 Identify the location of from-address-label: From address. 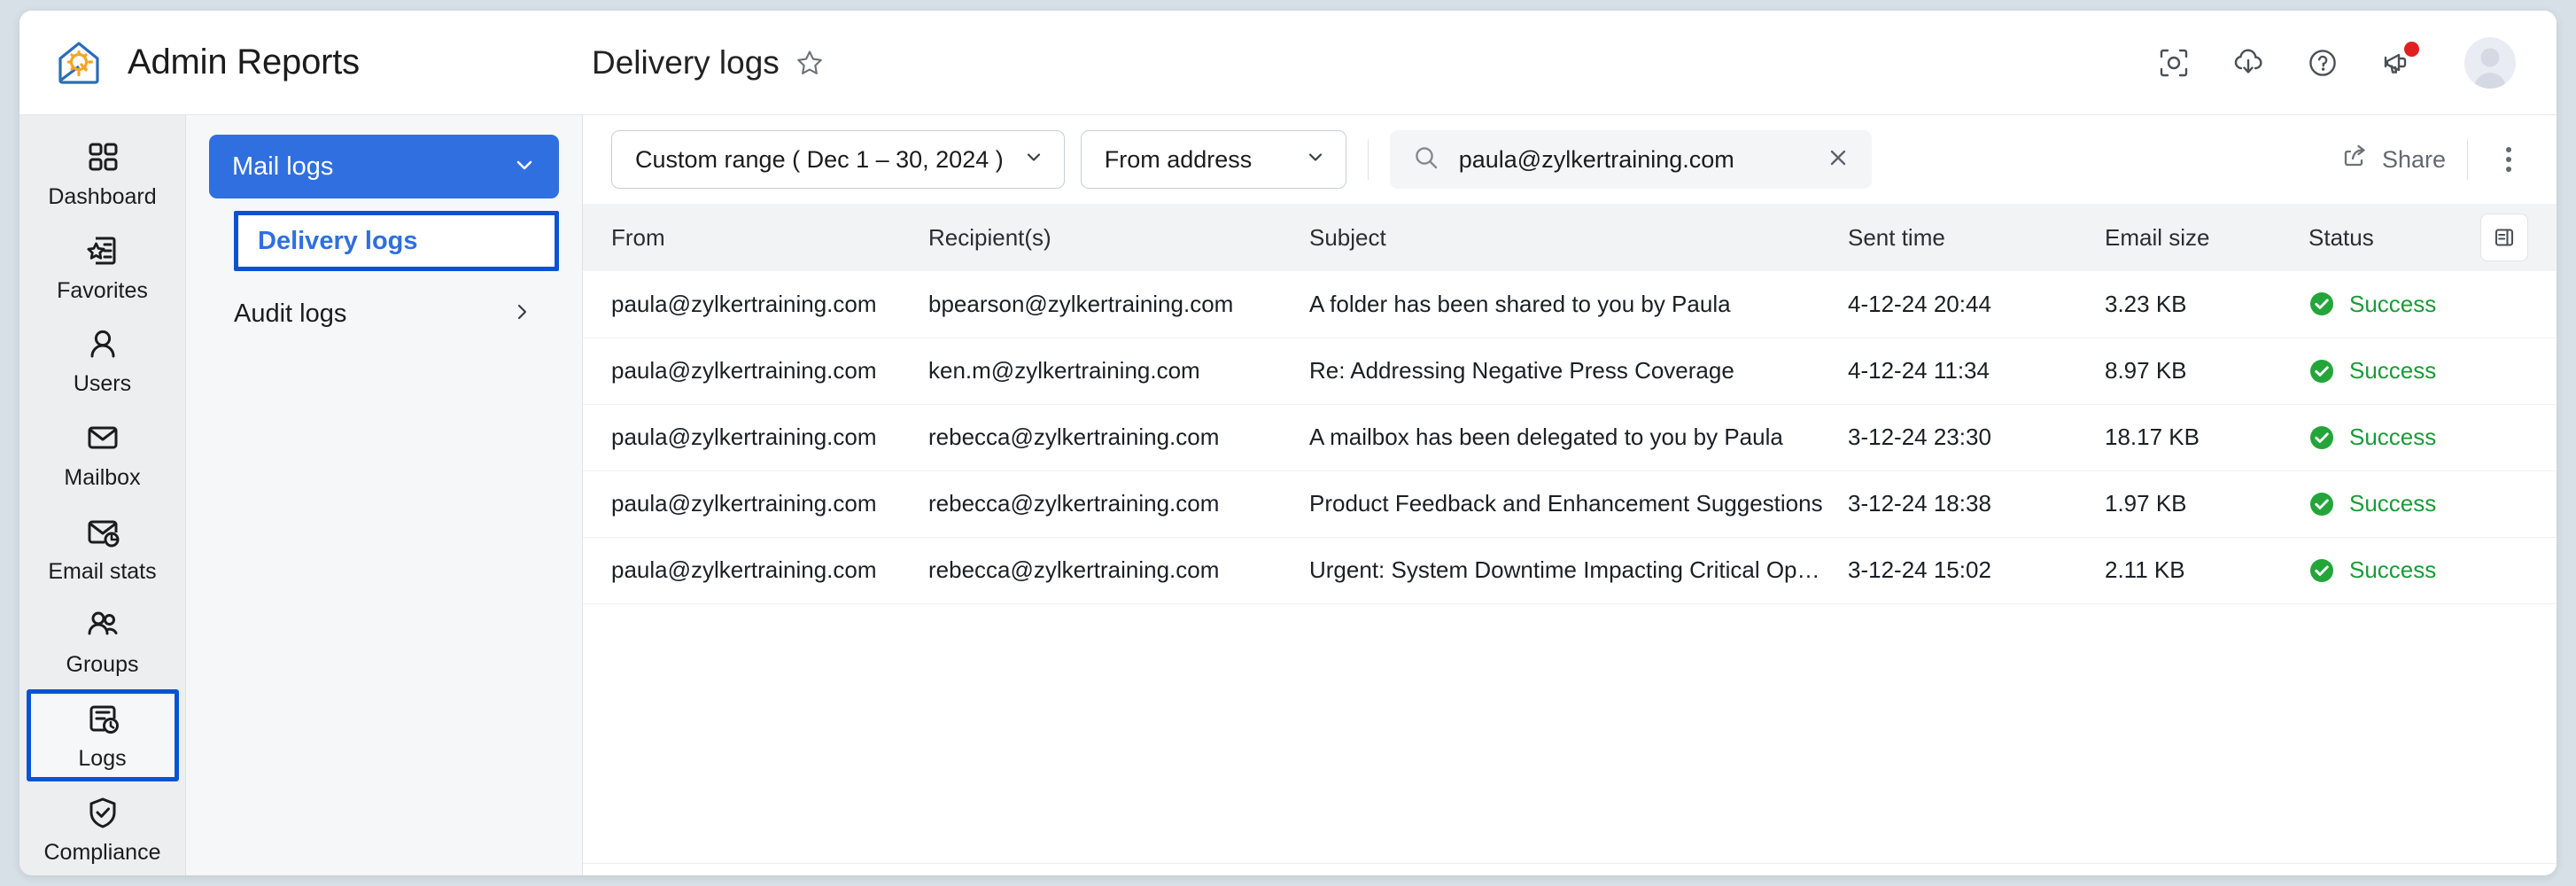
(1178, 159).